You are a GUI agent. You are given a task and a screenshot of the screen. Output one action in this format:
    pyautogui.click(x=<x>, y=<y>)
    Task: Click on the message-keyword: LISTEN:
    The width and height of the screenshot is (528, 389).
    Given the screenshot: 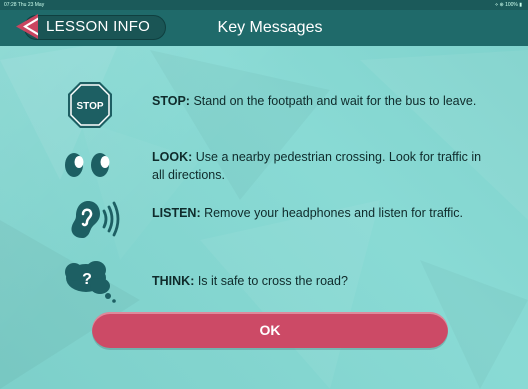 What is the action you would take?
    pyautogui.click(x=176, y=213)
    